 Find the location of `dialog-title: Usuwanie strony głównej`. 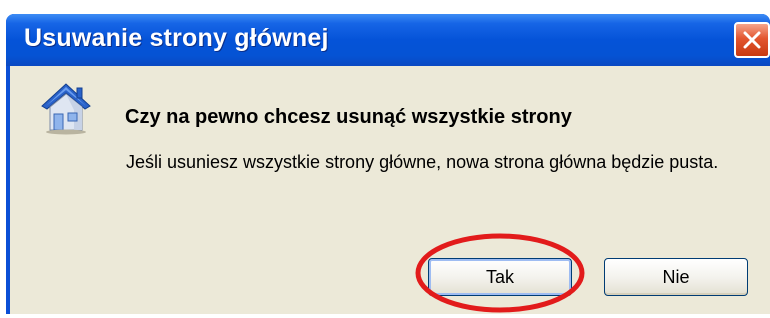

dialog-title: Usuwanie strony głównej is located at coordinates (176, 38).